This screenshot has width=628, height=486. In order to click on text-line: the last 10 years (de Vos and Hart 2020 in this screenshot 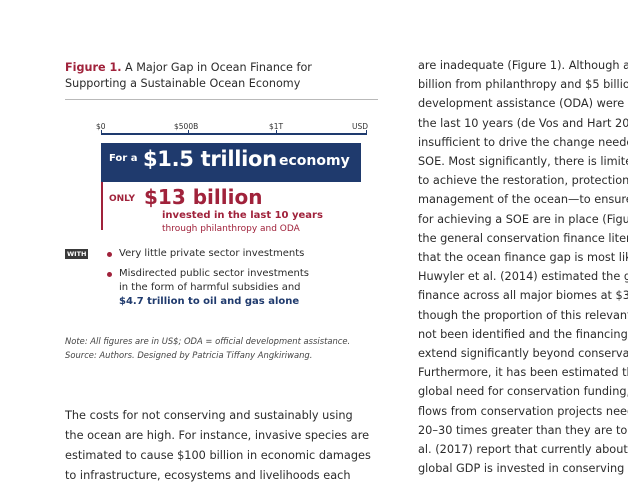, I will do `click(523, 123)`.